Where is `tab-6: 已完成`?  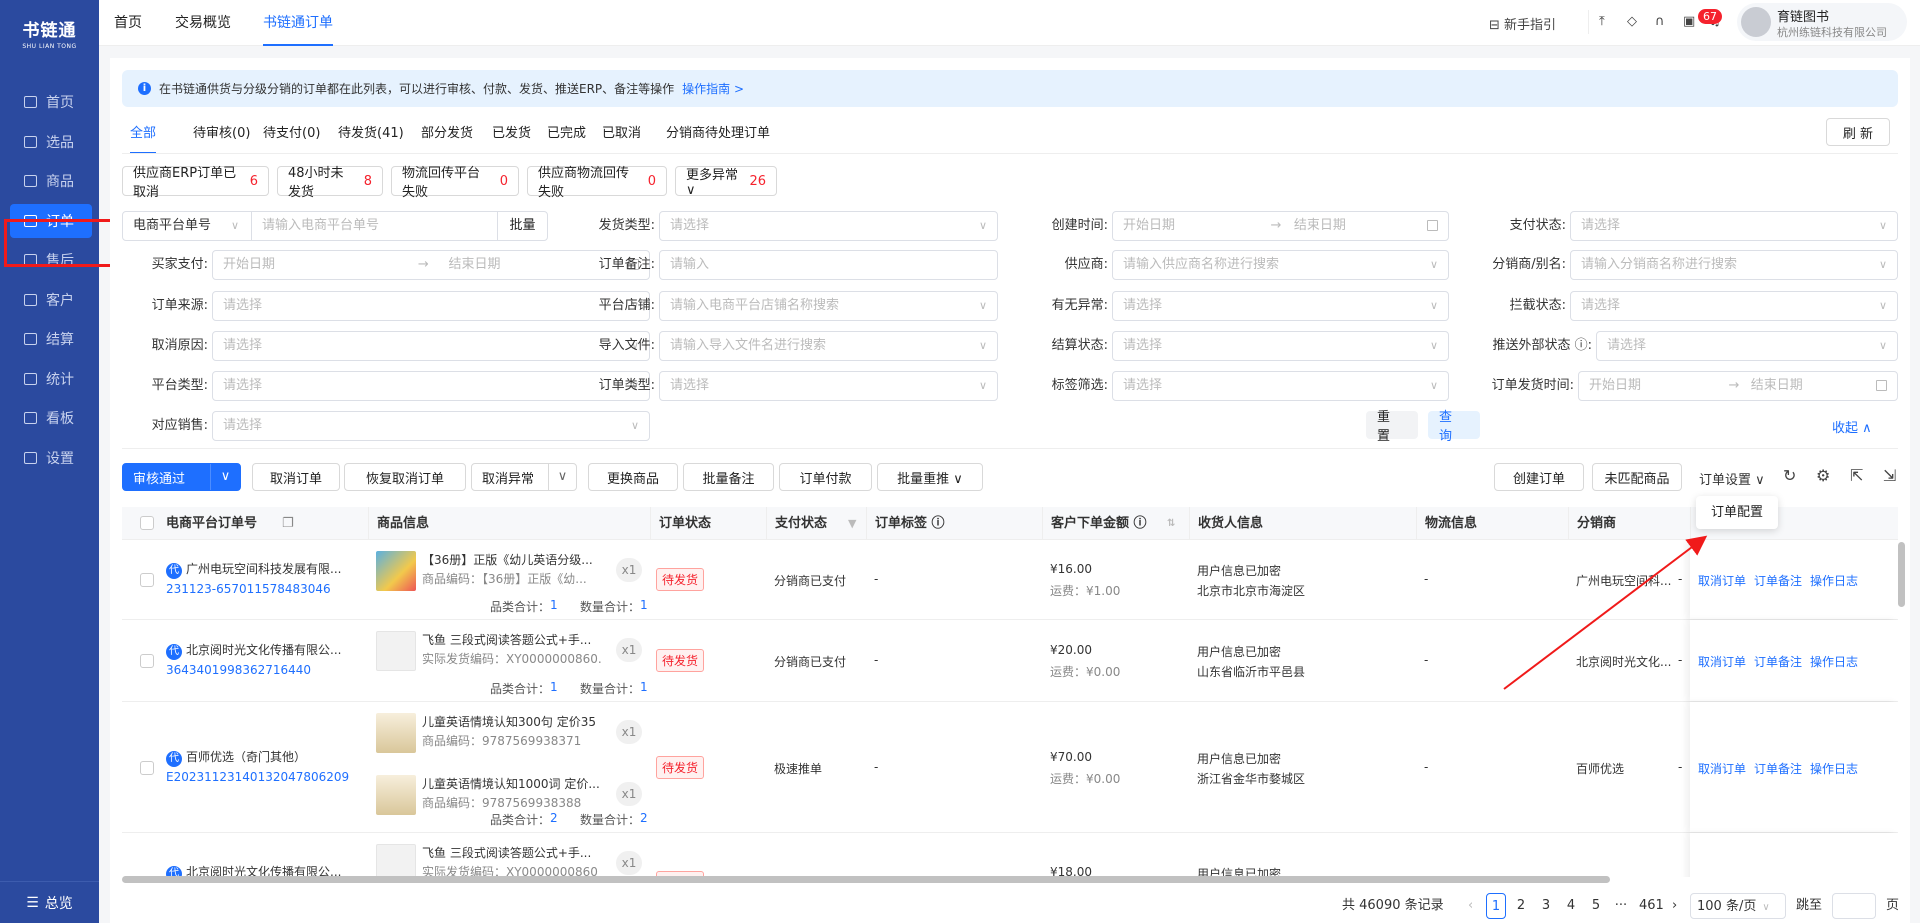
tab-6: 已完成 is located at coordinates (566, 138).